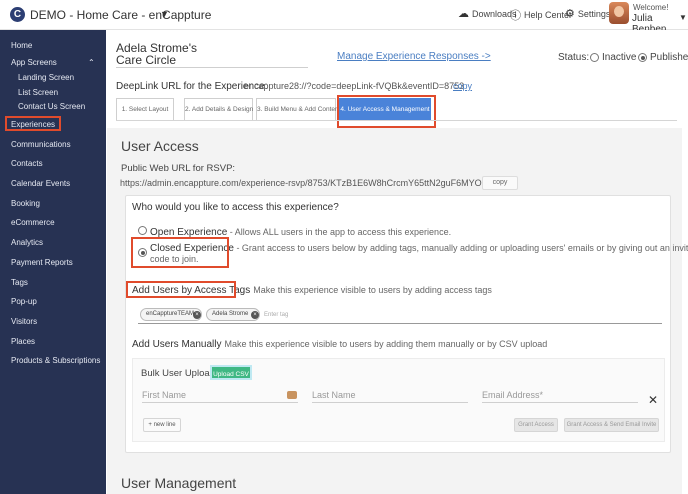  I want to click on cloud-download-icon: ☁, so click(463, 14).